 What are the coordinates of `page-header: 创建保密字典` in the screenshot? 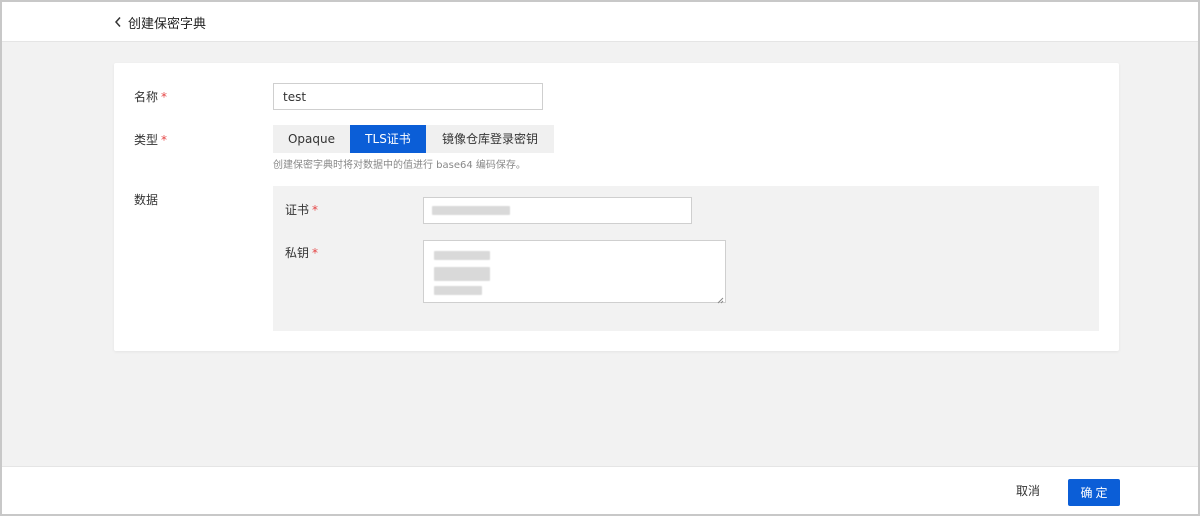 It's located at (600, 22).